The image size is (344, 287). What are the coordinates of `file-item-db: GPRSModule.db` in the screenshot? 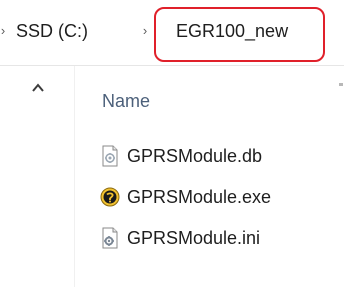 It's located at (220, 156).